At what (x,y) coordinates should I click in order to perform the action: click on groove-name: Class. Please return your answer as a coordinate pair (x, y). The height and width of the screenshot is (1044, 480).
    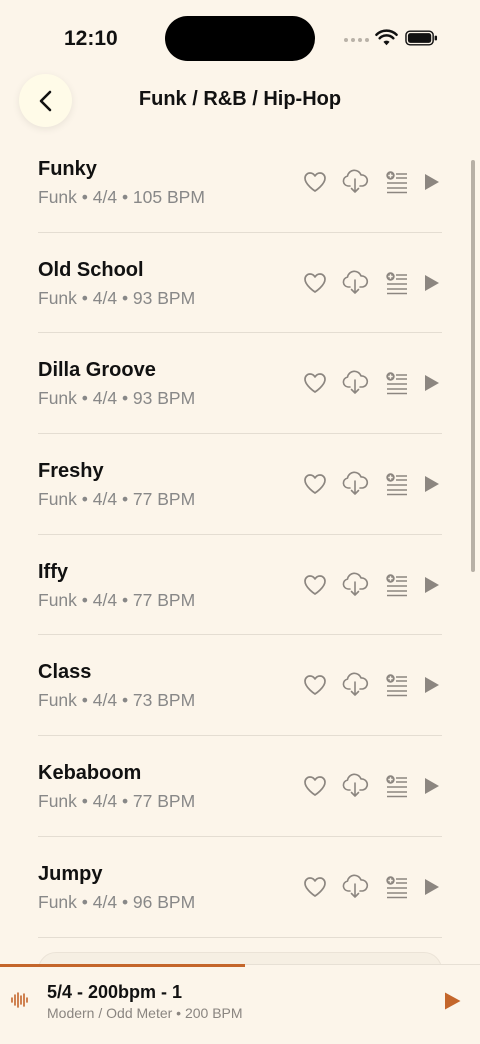
    Looking at the image, I should click on (65, 672).